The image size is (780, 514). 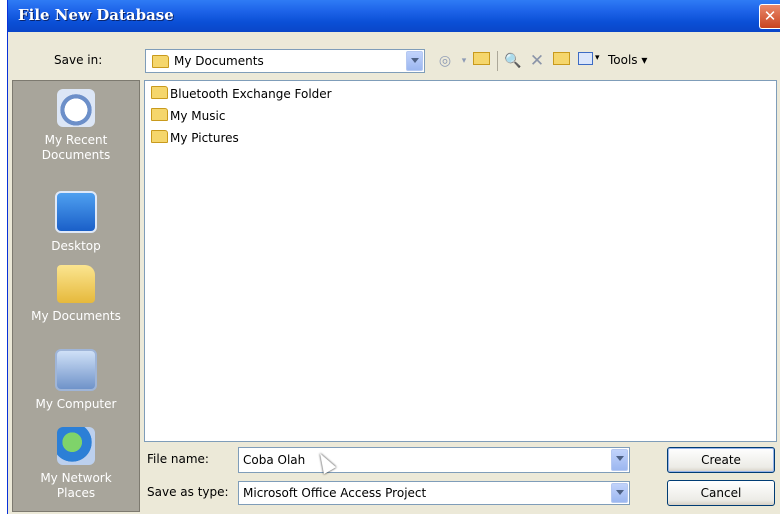 What do you see at coordinates (251, 94) in the screenshot?
I see `file-name-label: Bluetooth Exchange Folder` at bounding box center [251, 94].